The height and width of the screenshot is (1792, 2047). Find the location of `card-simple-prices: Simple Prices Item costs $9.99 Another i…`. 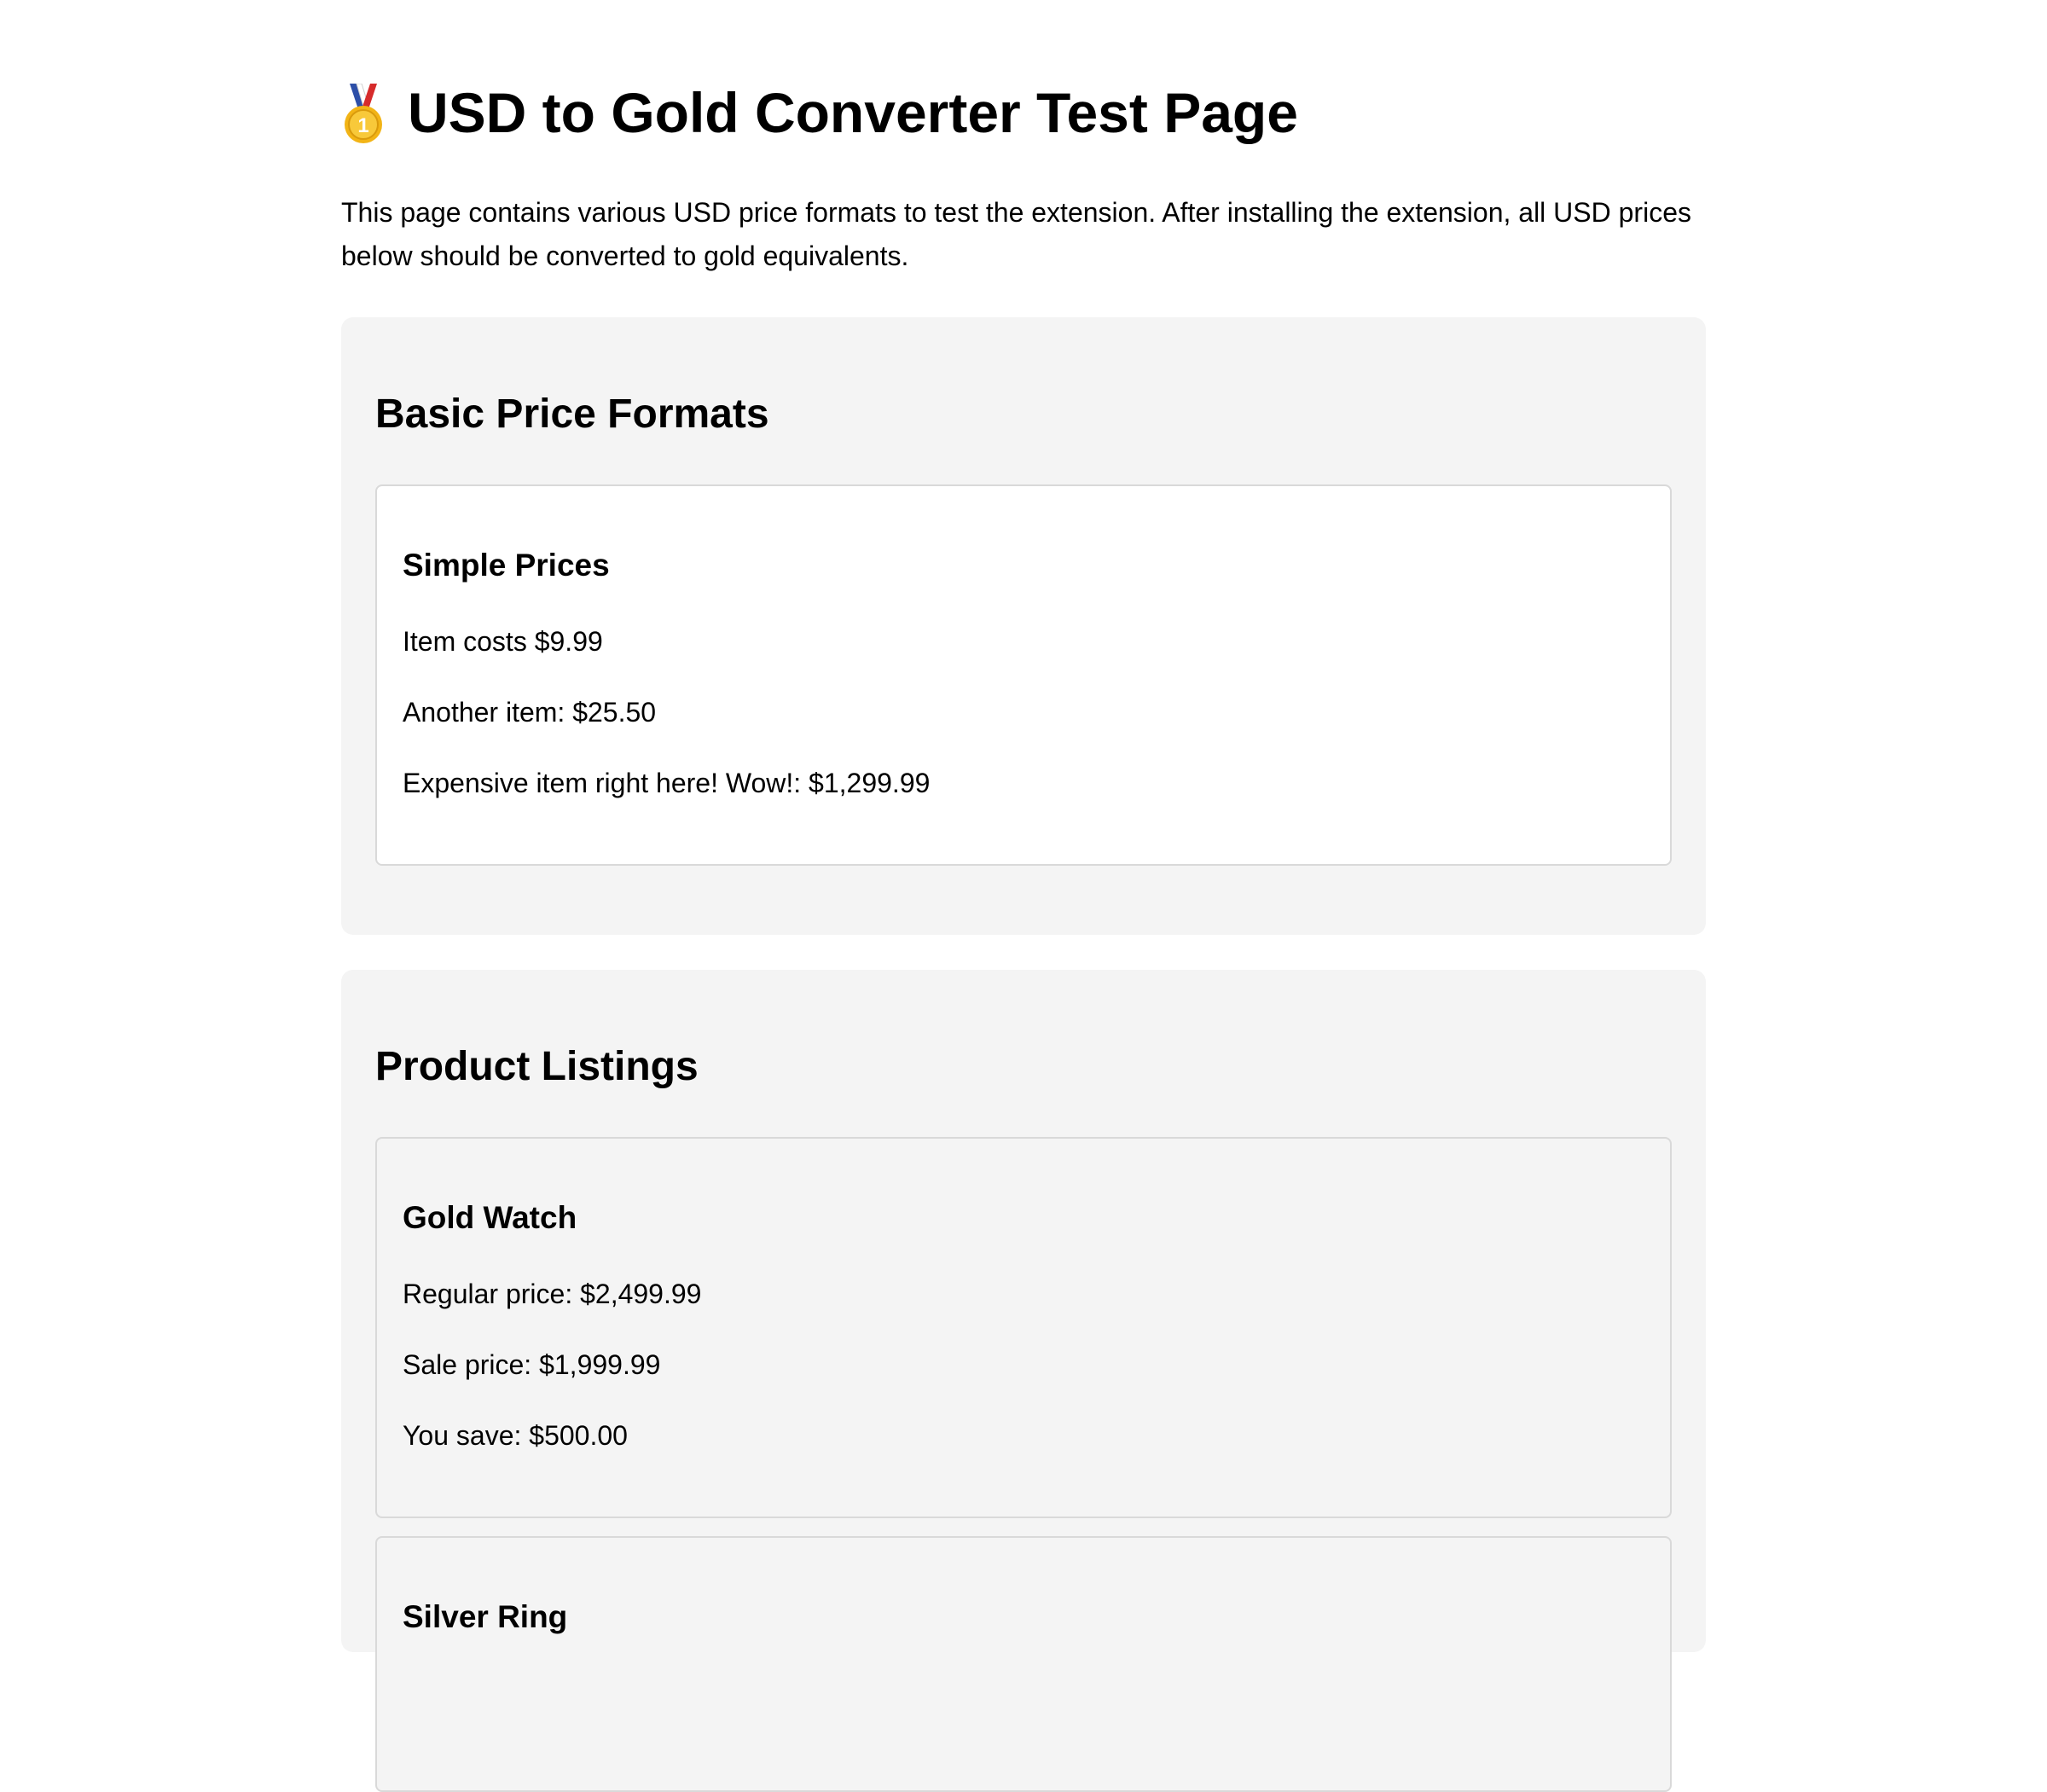

card-simple-prices: Simple Prices Item costs $9.99 Another i… is located at coordinates (1023, 675).